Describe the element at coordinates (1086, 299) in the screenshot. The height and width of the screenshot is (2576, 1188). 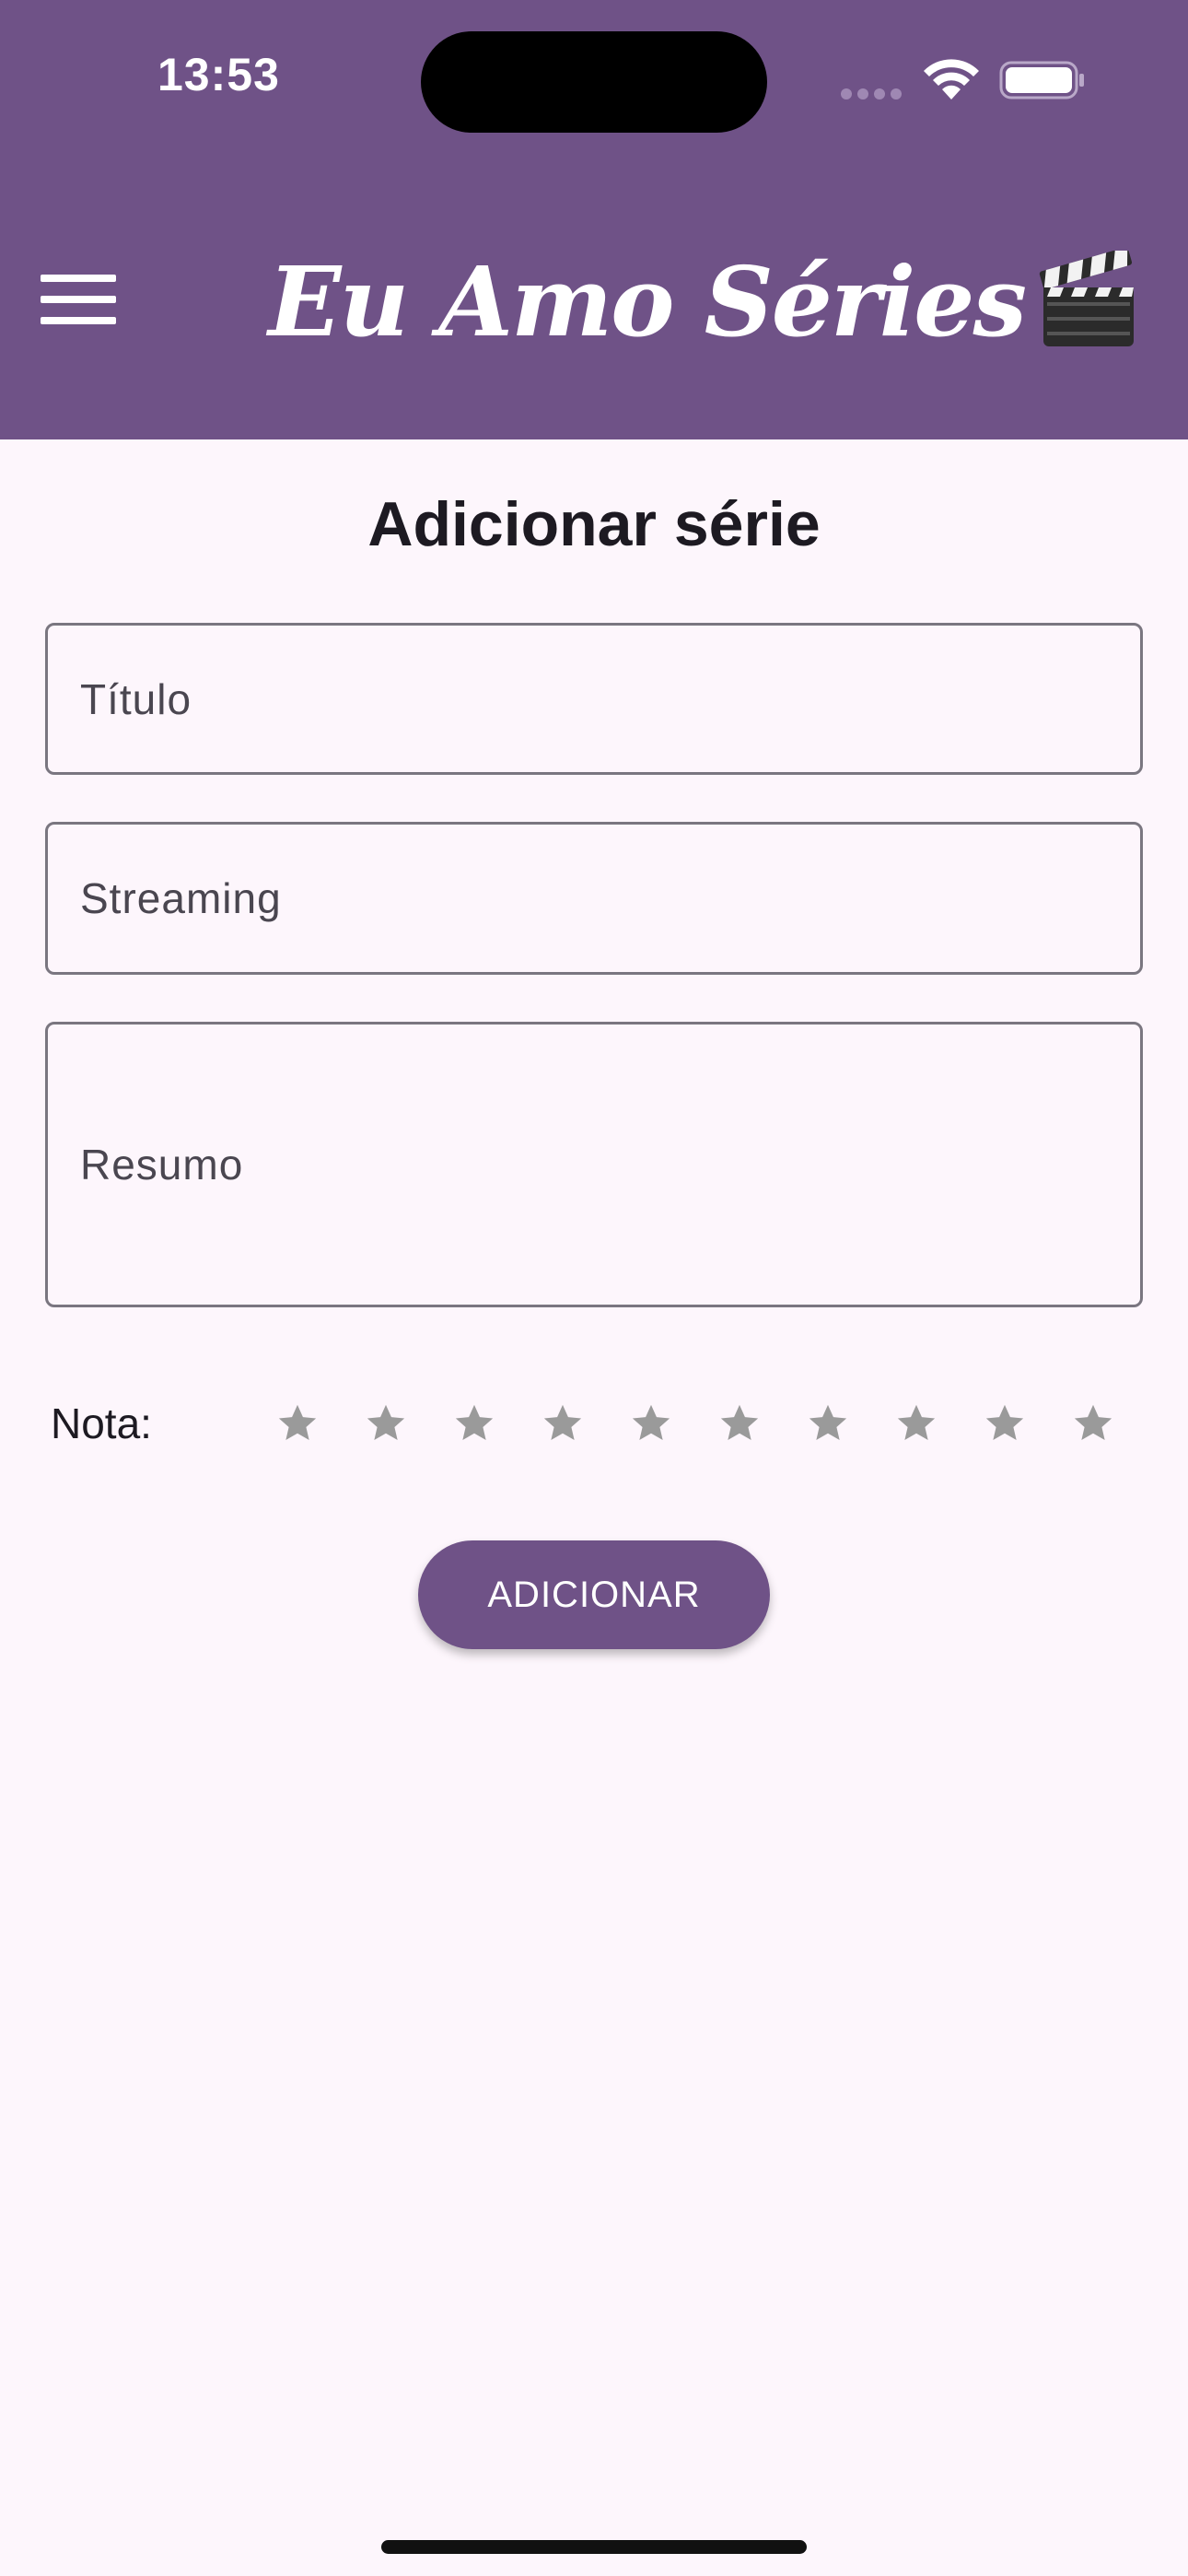
I see `clapperboard-icon` at that location.